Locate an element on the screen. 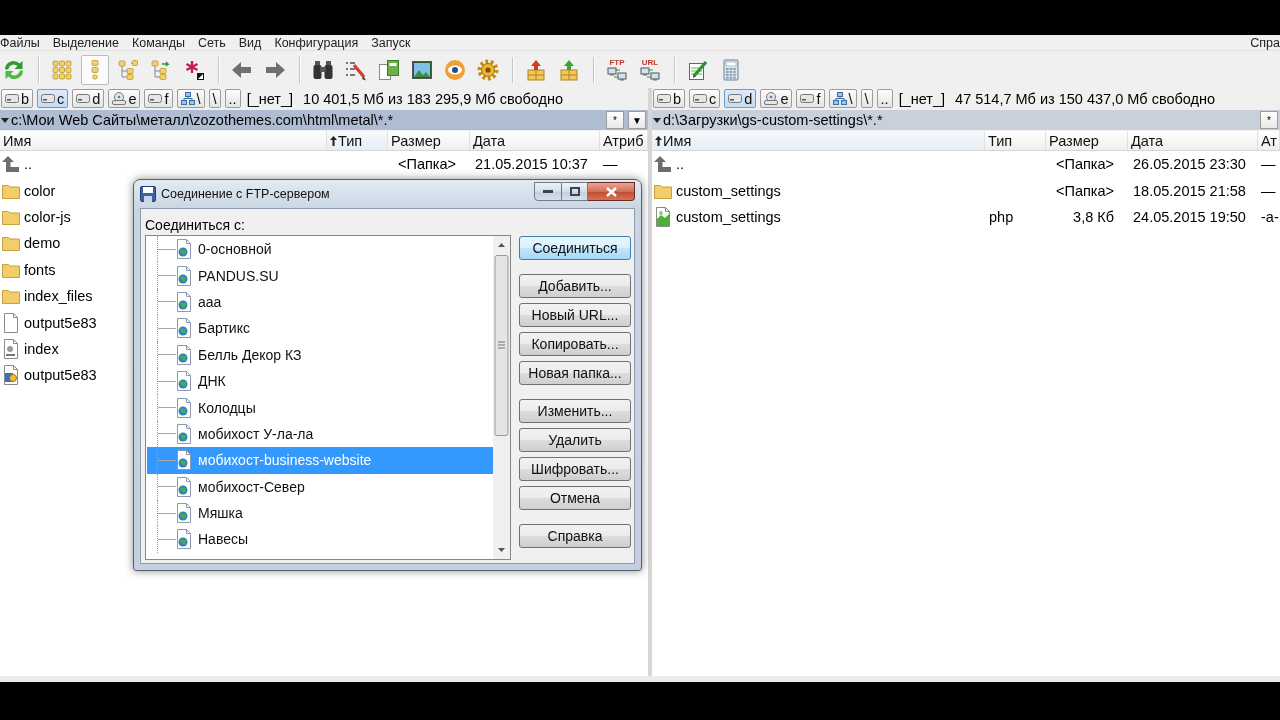 The width and height of the screenshot is (1280, 720). connection-item: Бартикс is located at coordinates (320, 328).